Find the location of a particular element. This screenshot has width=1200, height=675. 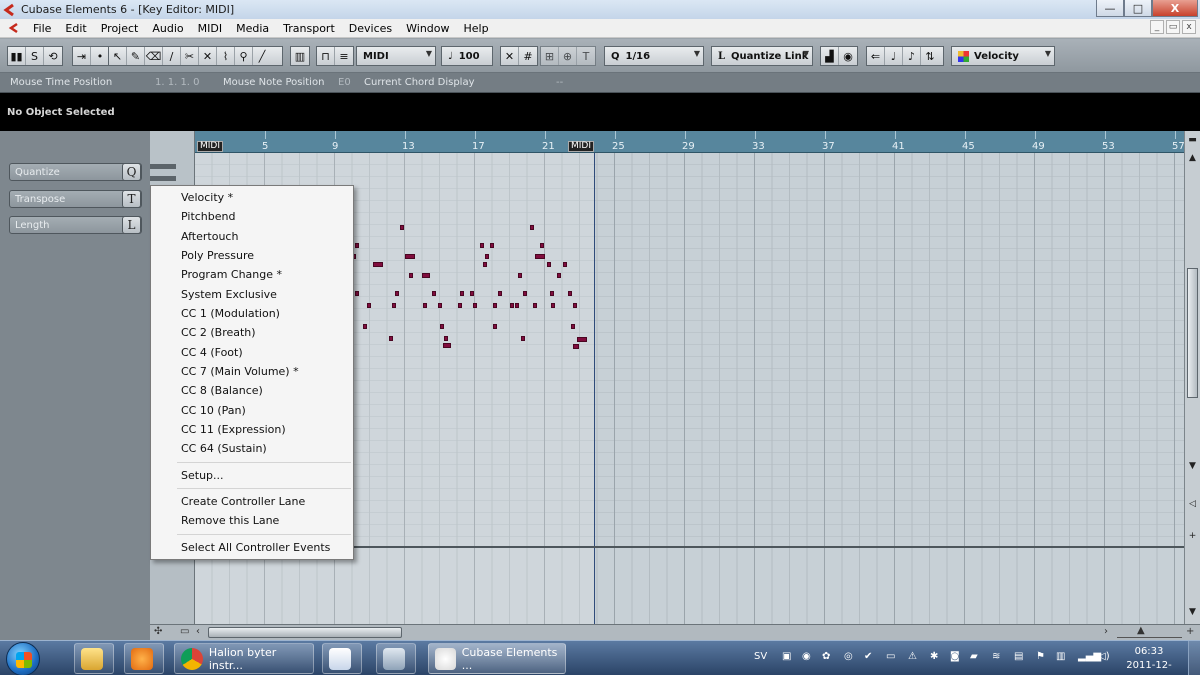

velocity-bars-icon: ▟ is located at coordinates (830, 56).